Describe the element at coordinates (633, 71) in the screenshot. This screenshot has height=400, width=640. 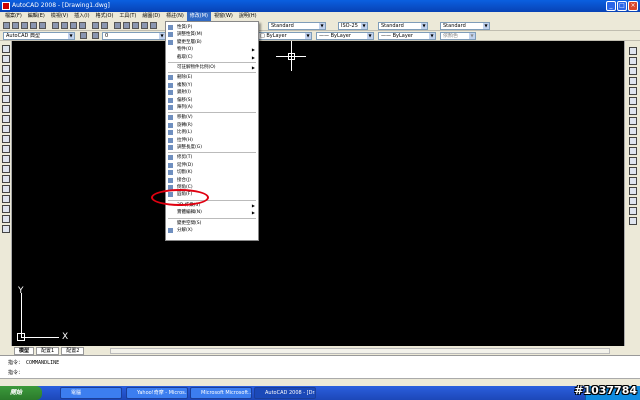
I see `mirror-tool-icon` at that location.